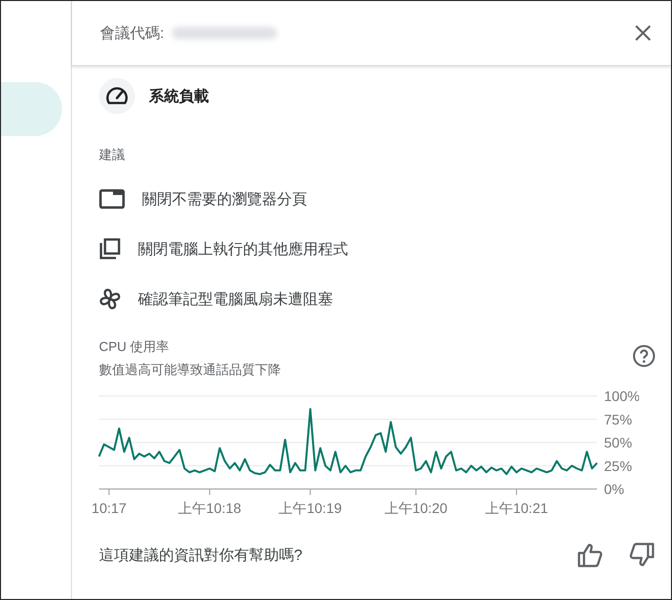  What do you see at coordinates (132, 33) in the screenshot?
I see `meeting-code-label: 會議代碼:` at bounding box center [132, 33].